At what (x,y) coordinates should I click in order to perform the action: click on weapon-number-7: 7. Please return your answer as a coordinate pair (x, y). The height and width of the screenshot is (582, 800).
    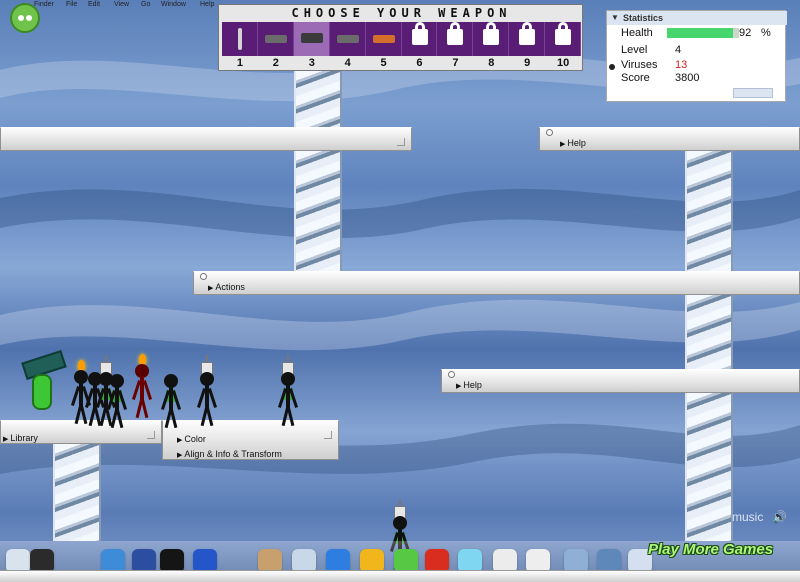
    Looking at the image, I should click on (455, 63).